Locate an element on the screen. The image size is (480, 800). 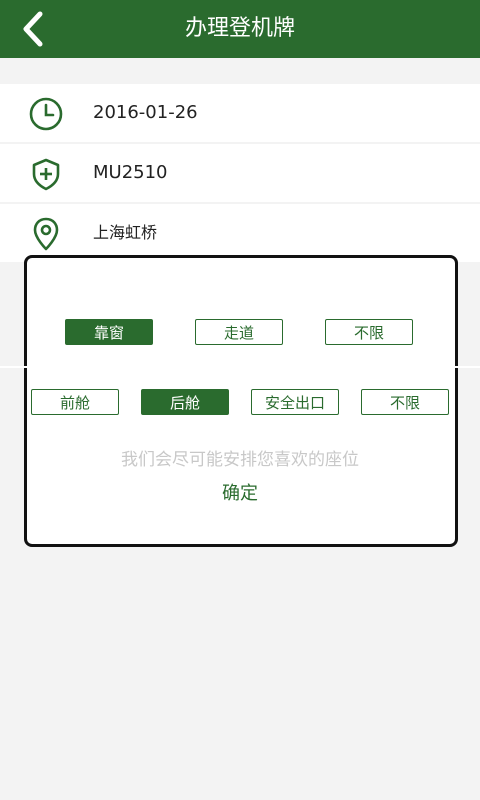
dialog-divider is located at coordinates (240, 367).